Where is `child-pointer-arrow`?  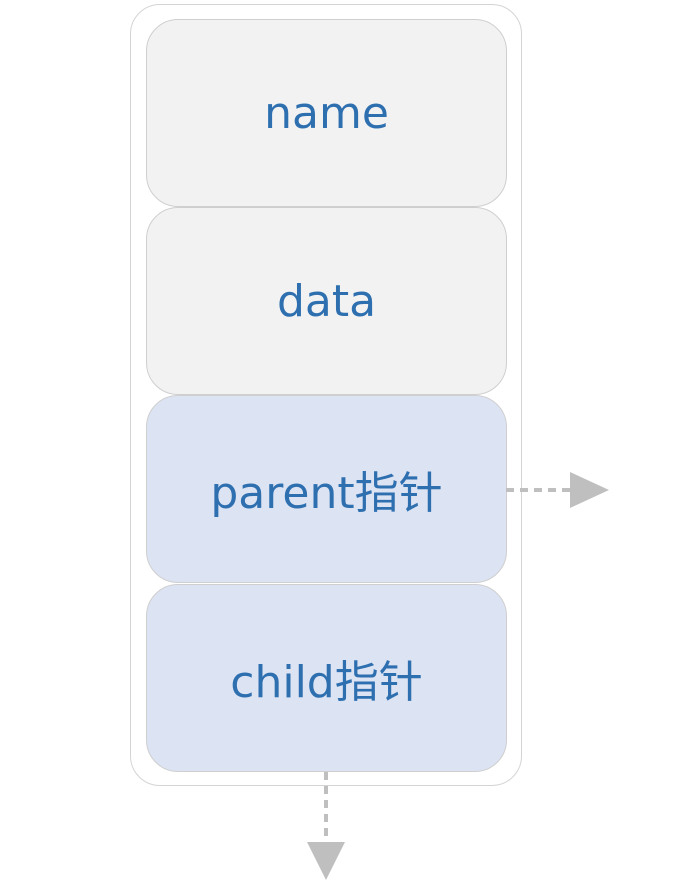
child-pointer-arrow is located at coordinates (326, 826).